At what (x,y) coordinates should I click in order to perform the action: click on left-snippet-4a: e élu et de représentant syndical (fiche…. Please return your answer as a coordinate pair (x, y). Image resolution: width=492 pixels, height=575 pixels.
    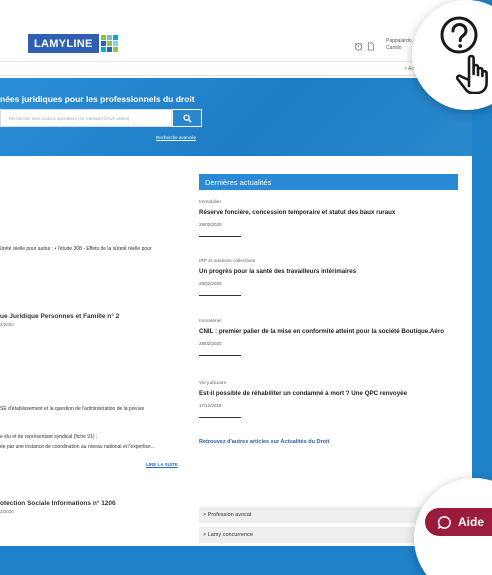
    Looking at the image, I should click on (49, 437).